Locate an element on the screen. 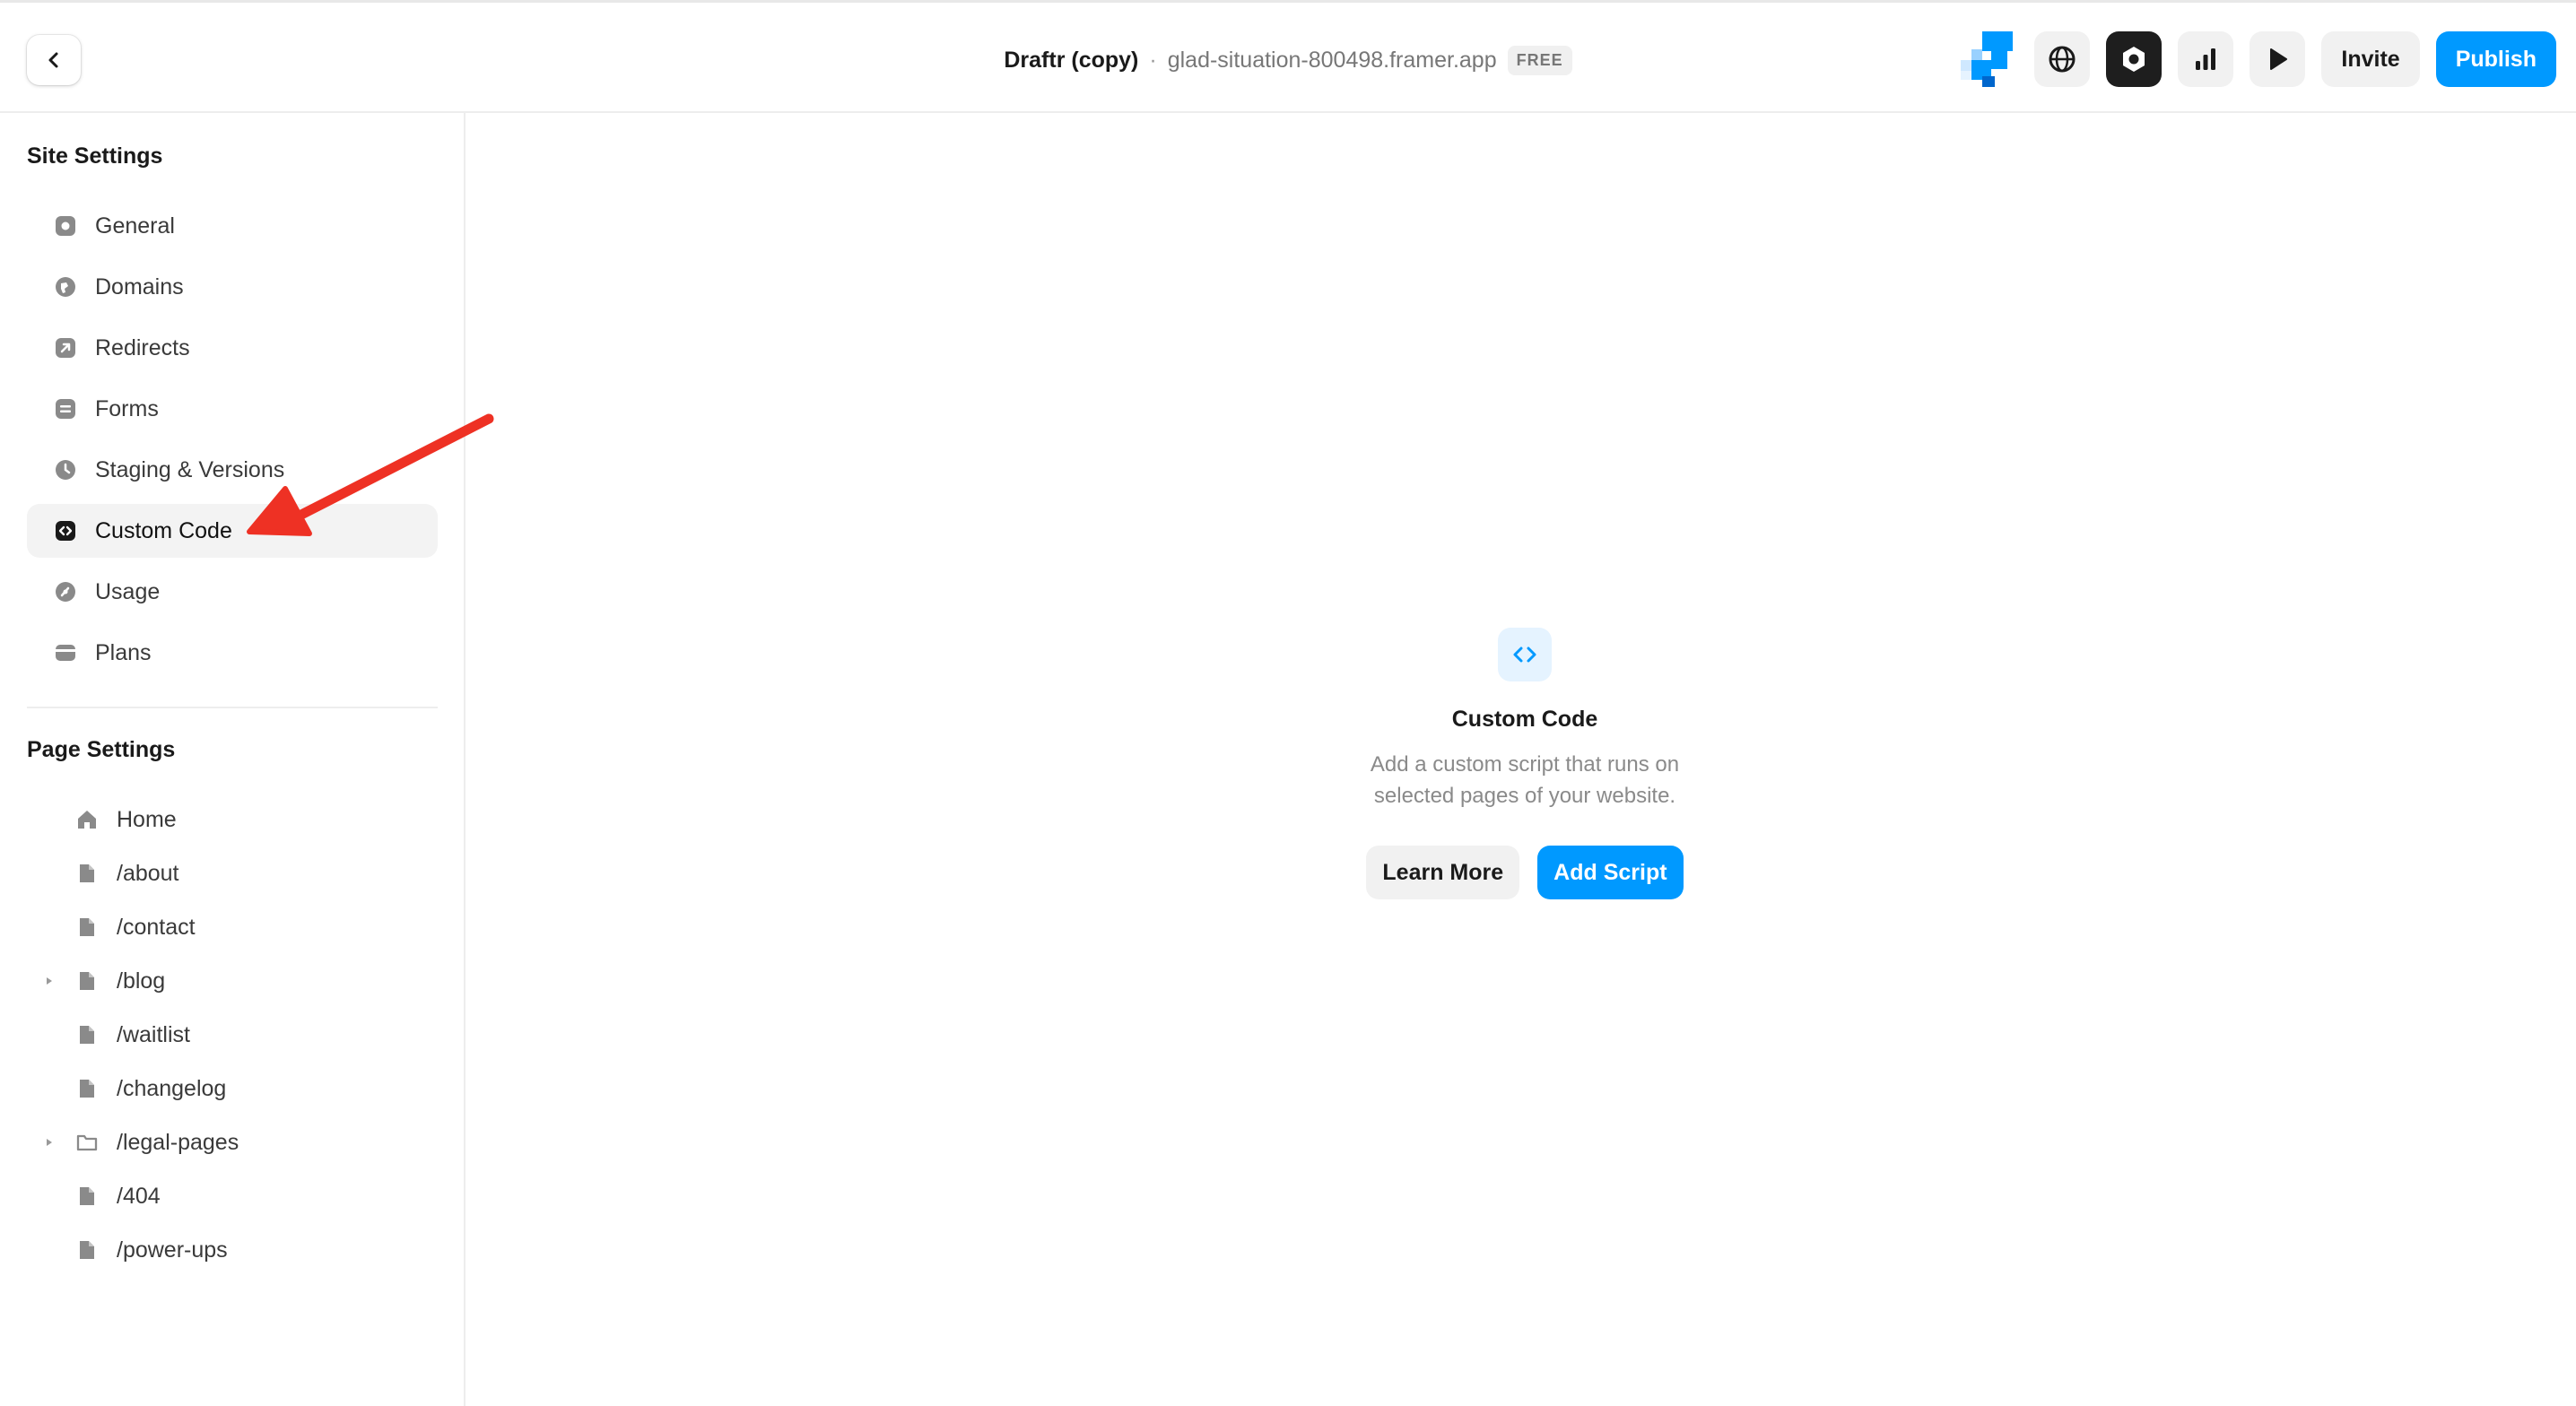 Image resolution: width=2576 pixels, height=1406 pixels. page-item-label: /blog is located at coordinates (141, 981).